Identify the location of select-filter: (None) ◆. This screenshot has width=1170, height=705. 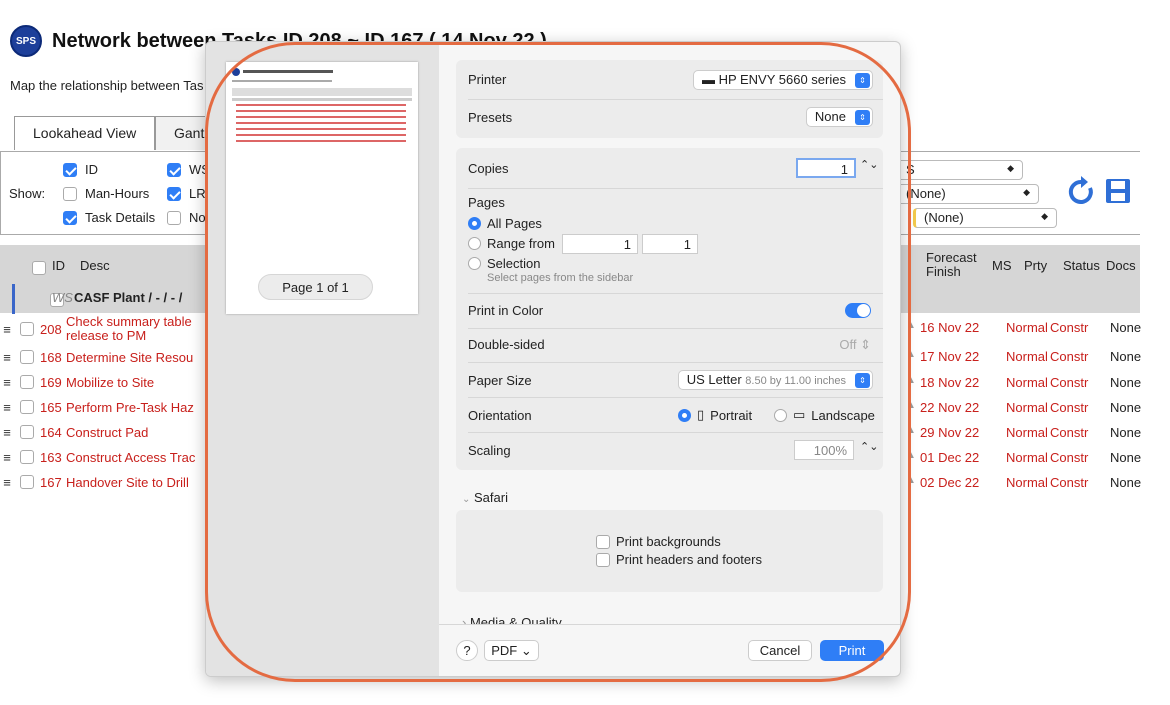
(968, 194).